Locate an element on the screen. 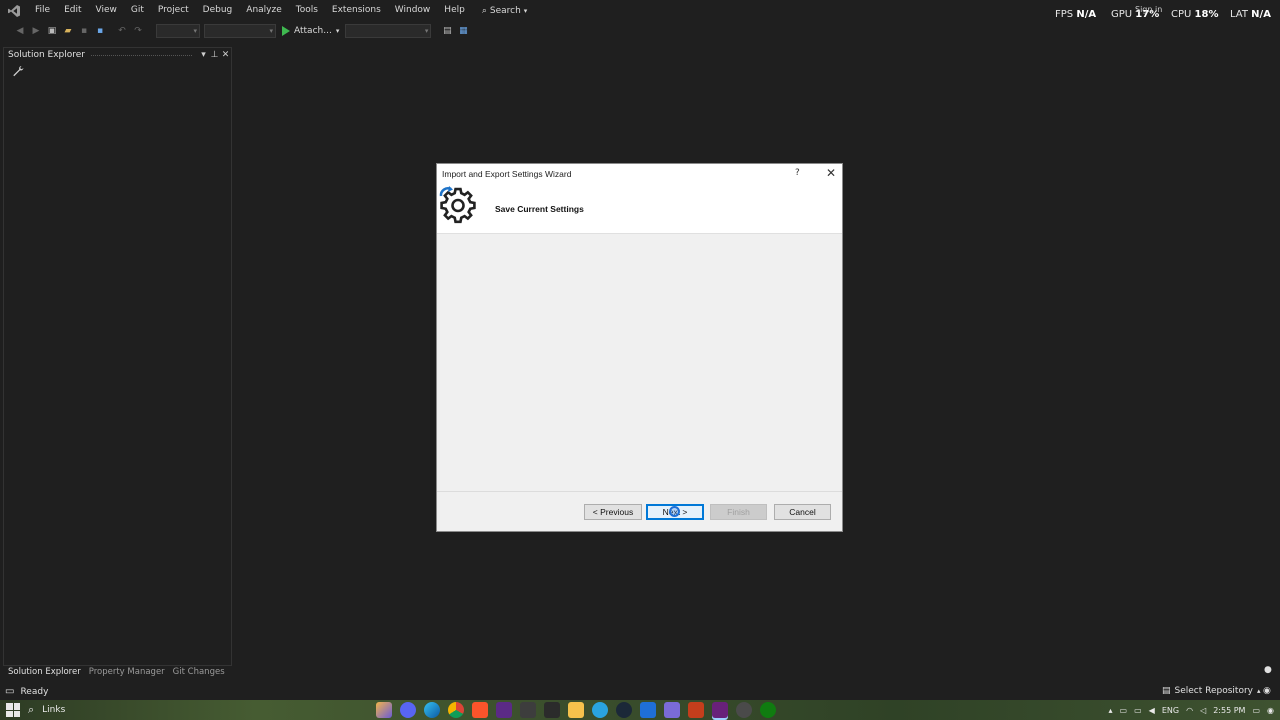 This screenshot has width=1280, height=720. dialog-titlebar: Import and Export Settings Wizard ? ✕ is located at coordinates (639, 174).